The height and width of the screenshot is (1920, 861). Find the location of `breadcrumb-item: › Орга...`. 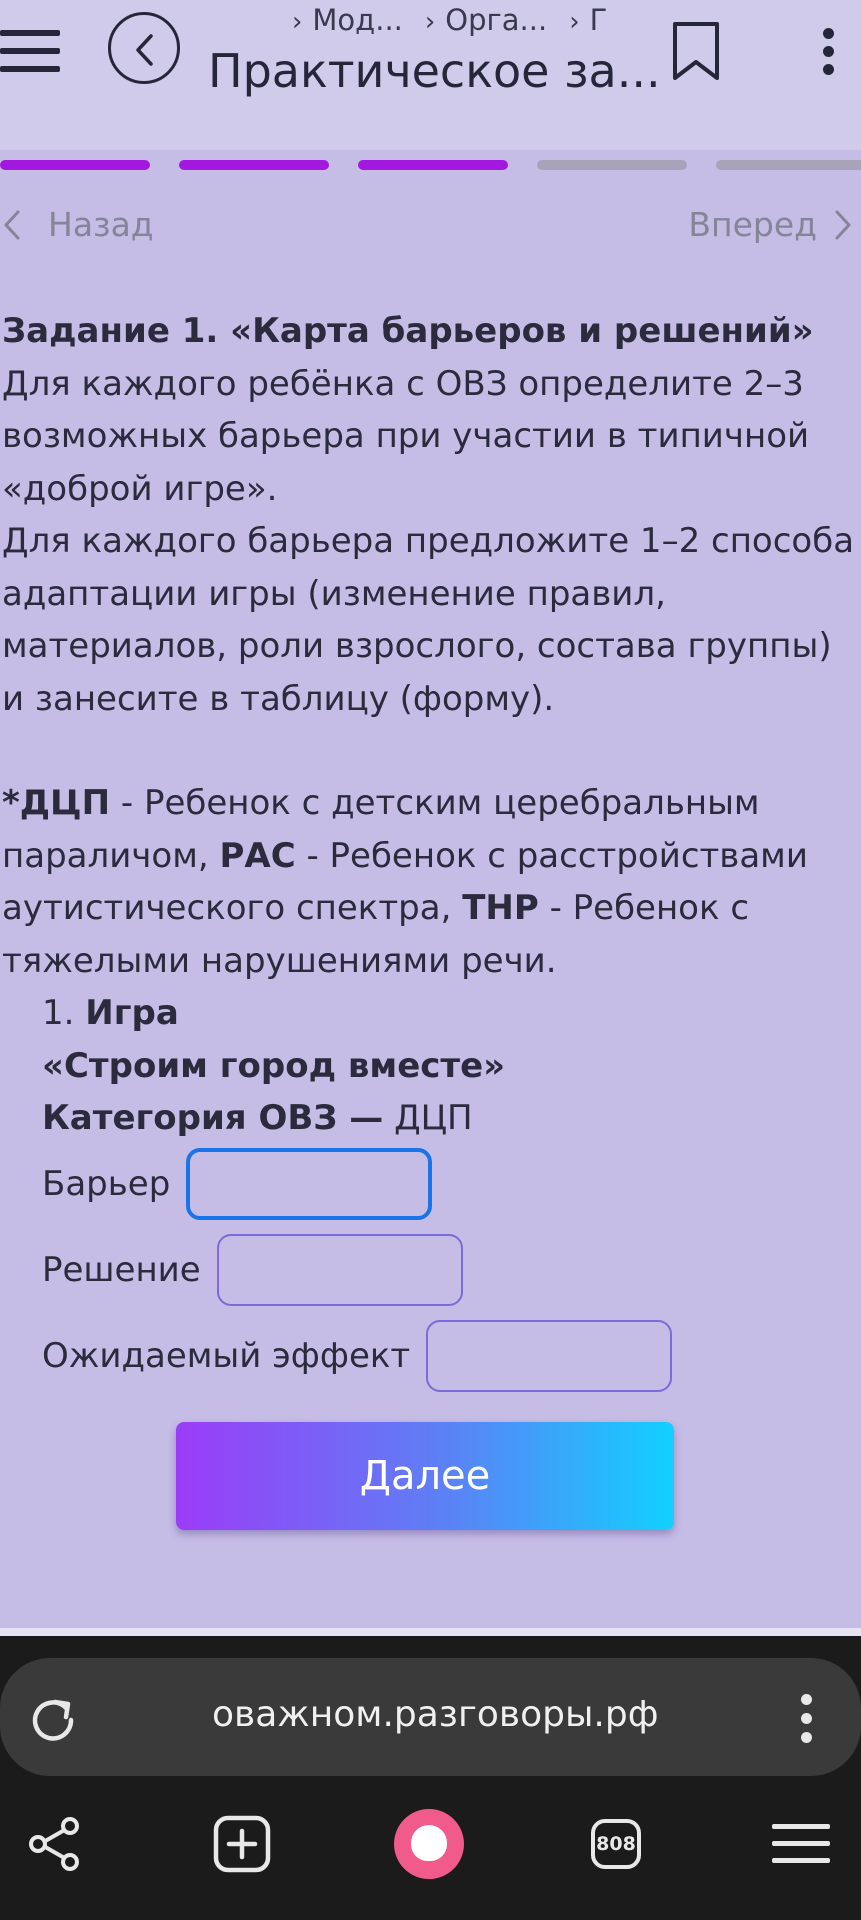

breadcrumb-item: › Орга... is located at coordinates (486, 20).